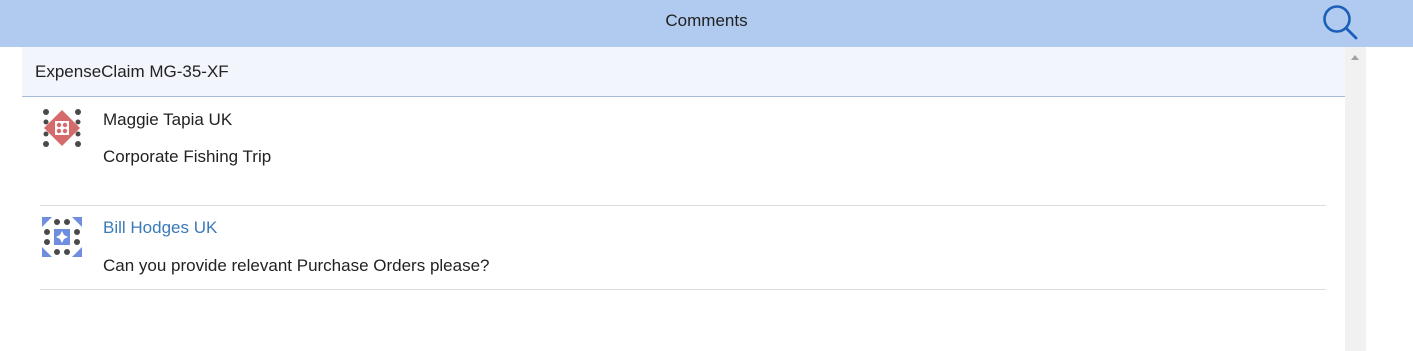 The width and height of the screenshot is (1413, 351). What do you see at coordinates (1355, 57) in the screenshot?
I see `scroll-up-arrow-icon` at bounding box center [1355, 57].